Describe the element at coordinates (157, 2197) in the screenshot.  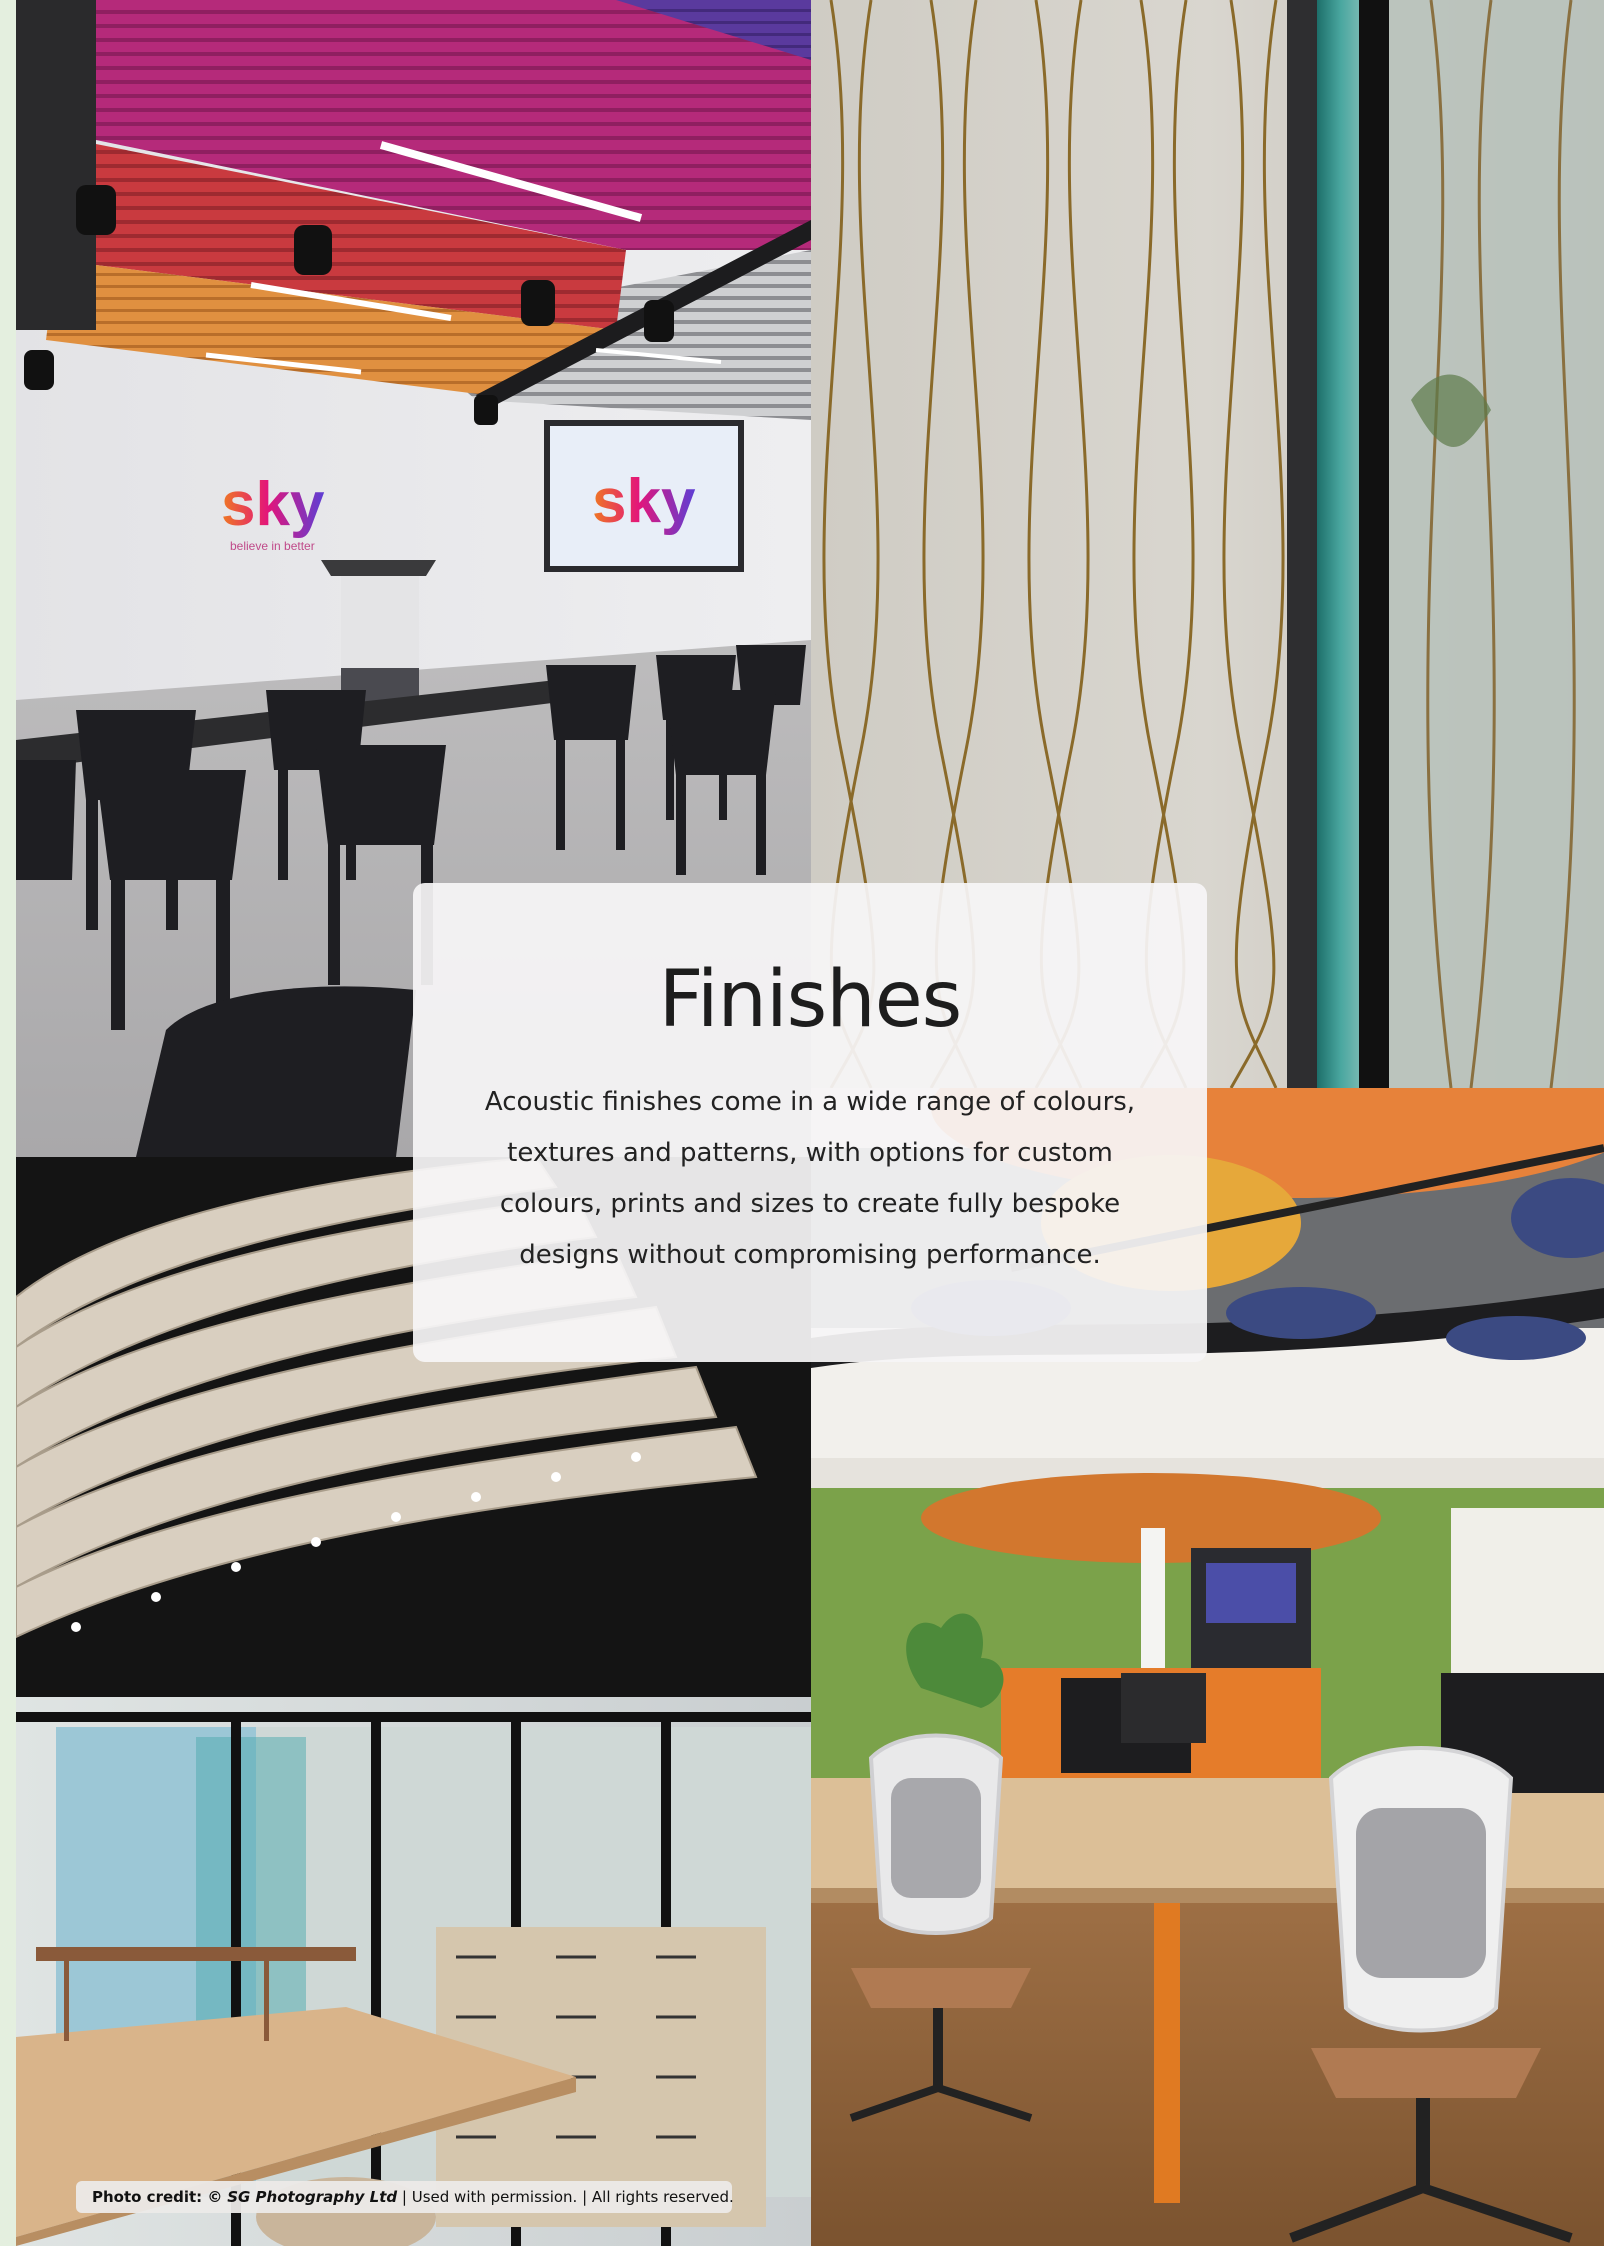
I see `credit-prefix: Photo credit: ©` at that location.